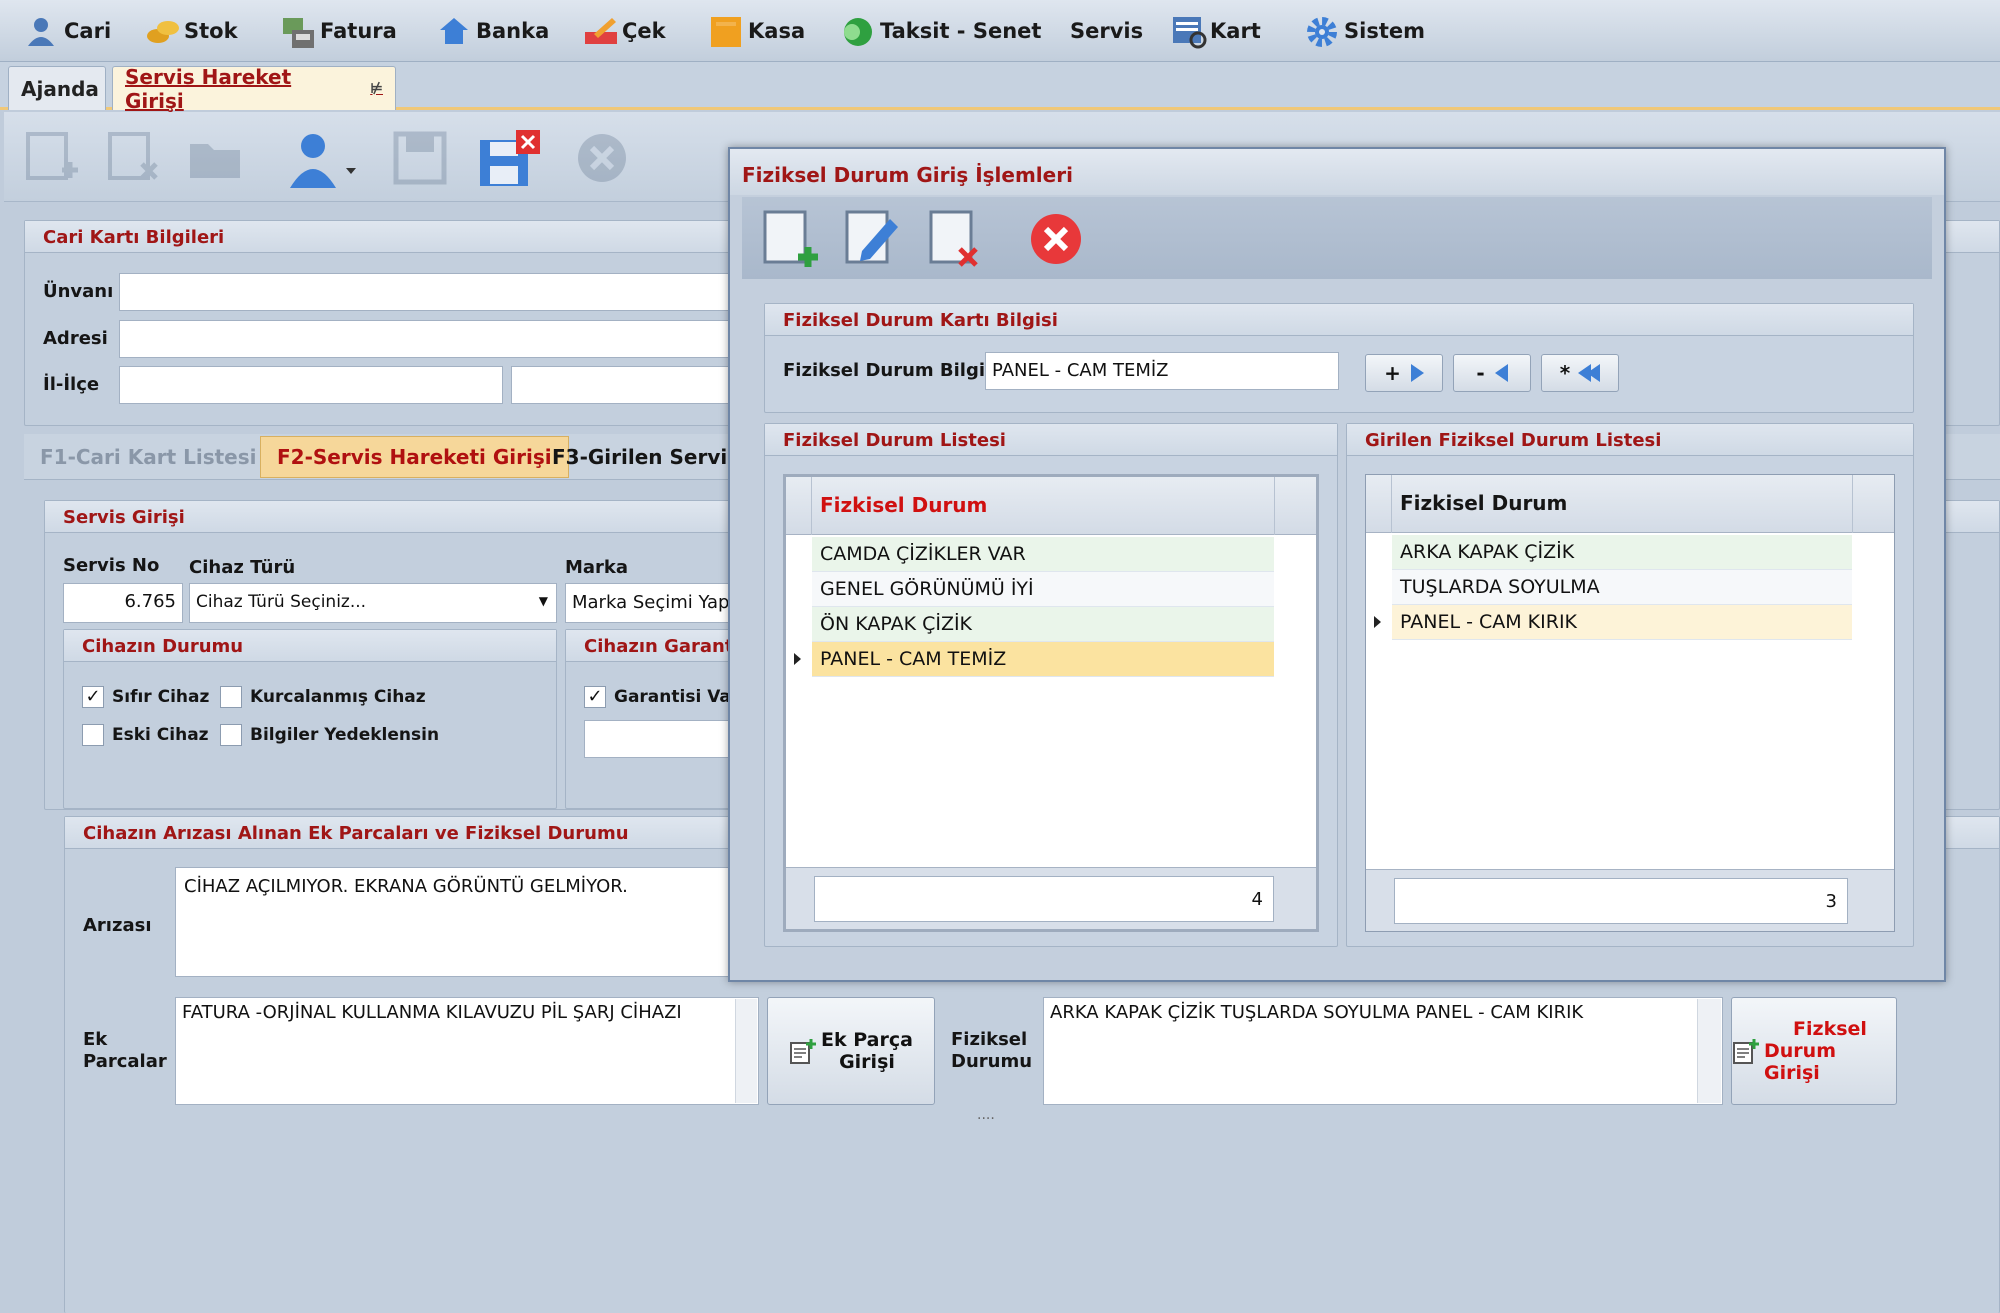  Describe the element at coordinates (1622, 622) in the screenshot. I see `grid-row-selected: PANEL - CAM KIRIK` at that location.